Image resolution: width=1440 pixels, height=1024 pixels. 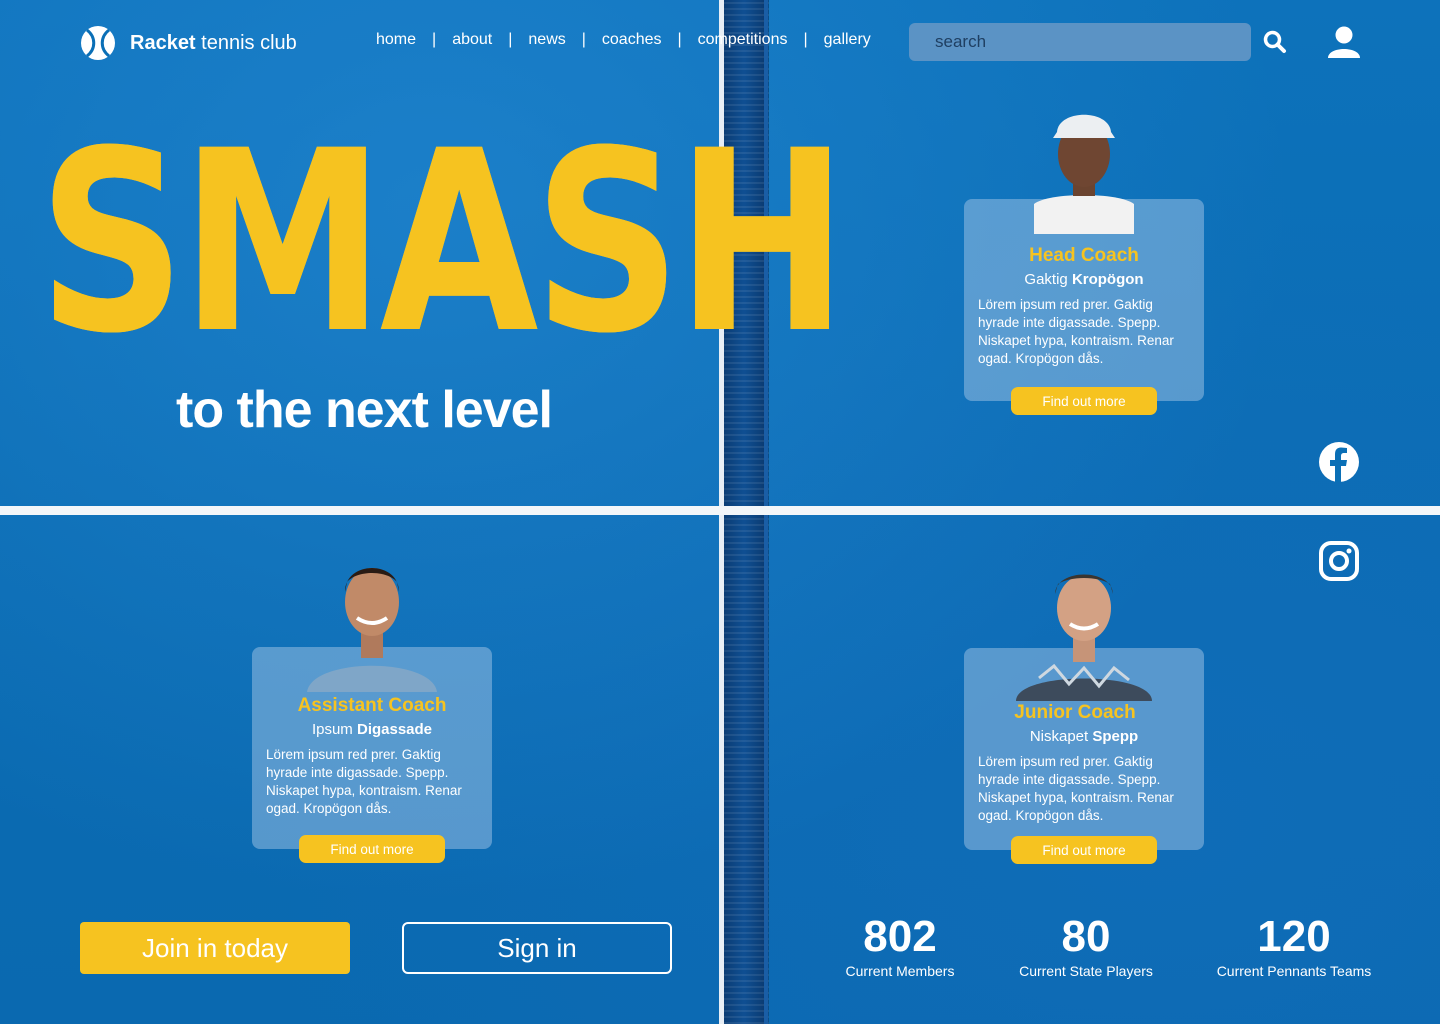 I want to click on stat-pennants-teams: 120 Current Pennants Teams, so click(x=1294, y=946).